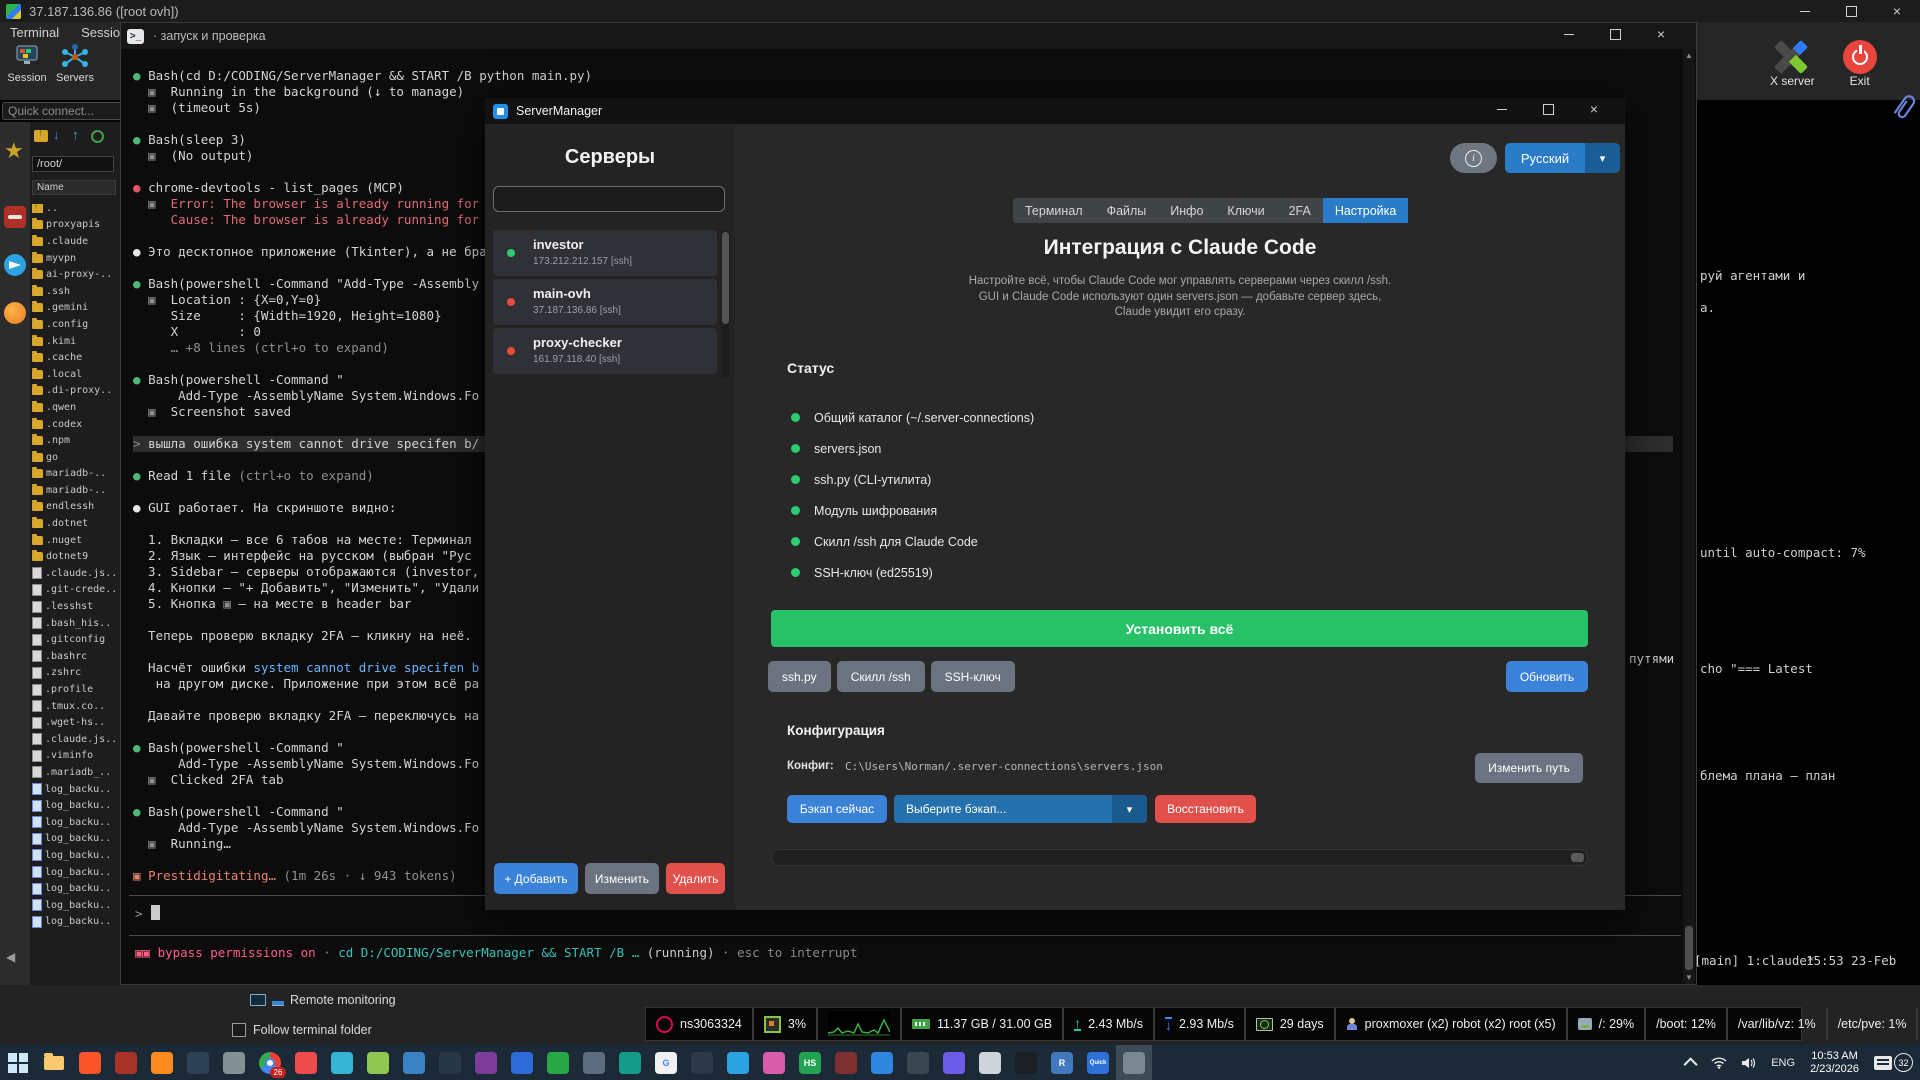  I want to click on refresh-icon, so click(97, 136).